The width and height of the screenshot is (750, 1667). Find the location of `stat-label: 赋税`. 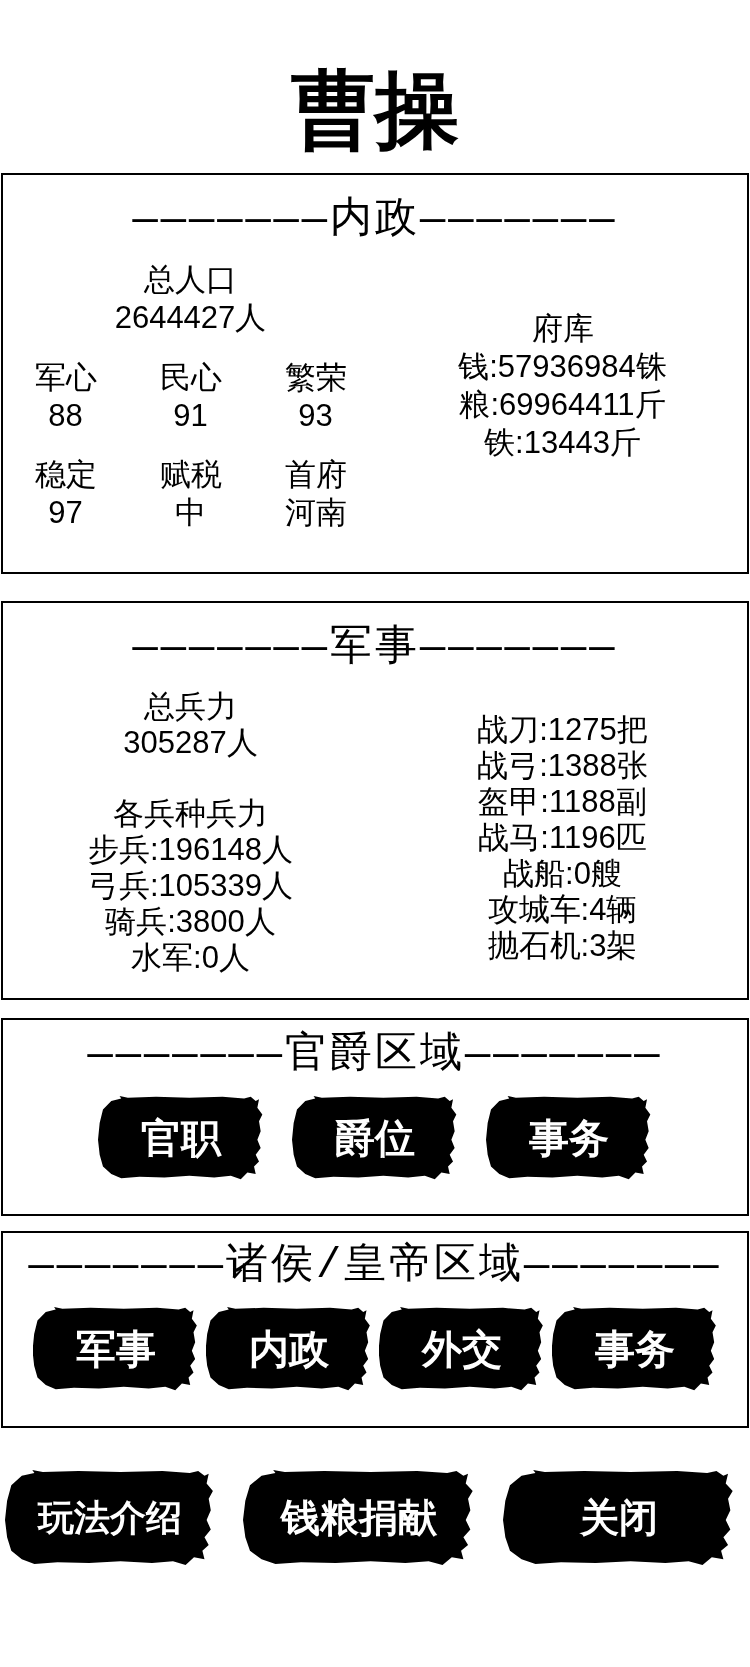

stat-label: 赋税 is located at coordinates (190, 475).